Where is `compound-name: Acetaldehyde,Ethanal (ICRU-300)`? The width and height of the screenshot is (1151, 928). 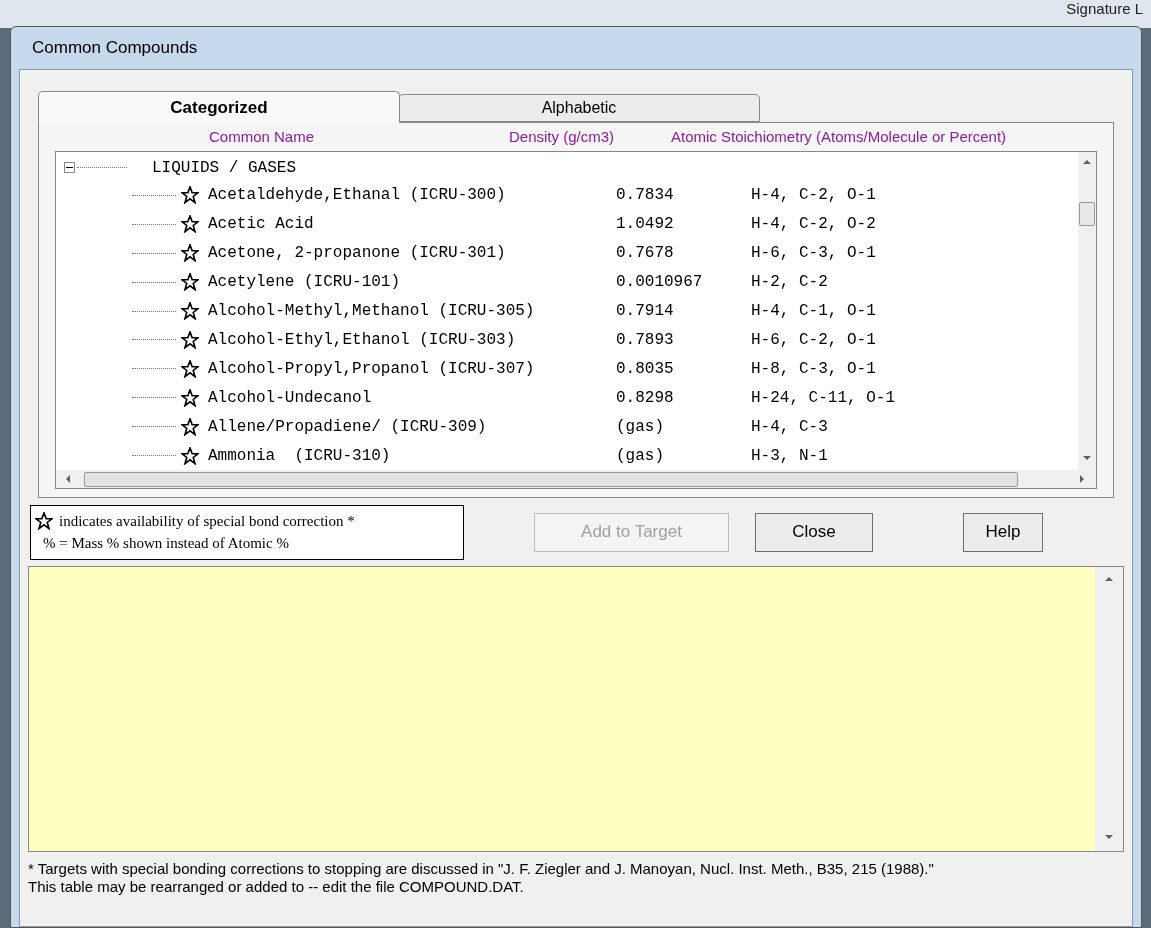
compound-name: Acetaldehyde,Ethanal (ICRU-300) is located at coordinates (412, 195).